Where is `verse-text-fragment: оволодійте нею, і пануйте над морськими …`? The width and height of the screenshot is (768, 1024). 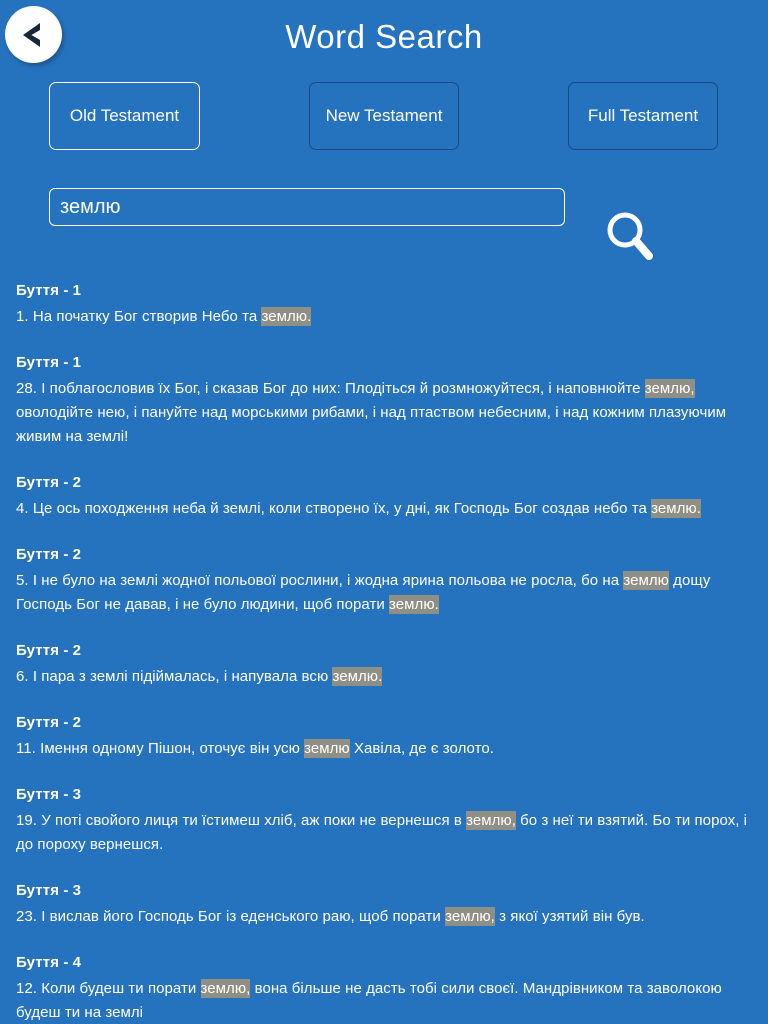
verse-text-fragment: оволодійте нею, і пануйте над морськими … is located at coordinates (371, 424).